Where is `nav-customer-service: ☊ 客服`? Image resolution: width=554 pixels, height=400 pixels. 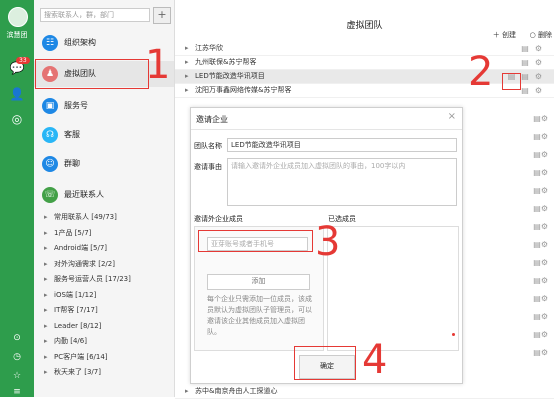
nav-customer-service: ☊ 客服 is located at coordinates (104, 135).